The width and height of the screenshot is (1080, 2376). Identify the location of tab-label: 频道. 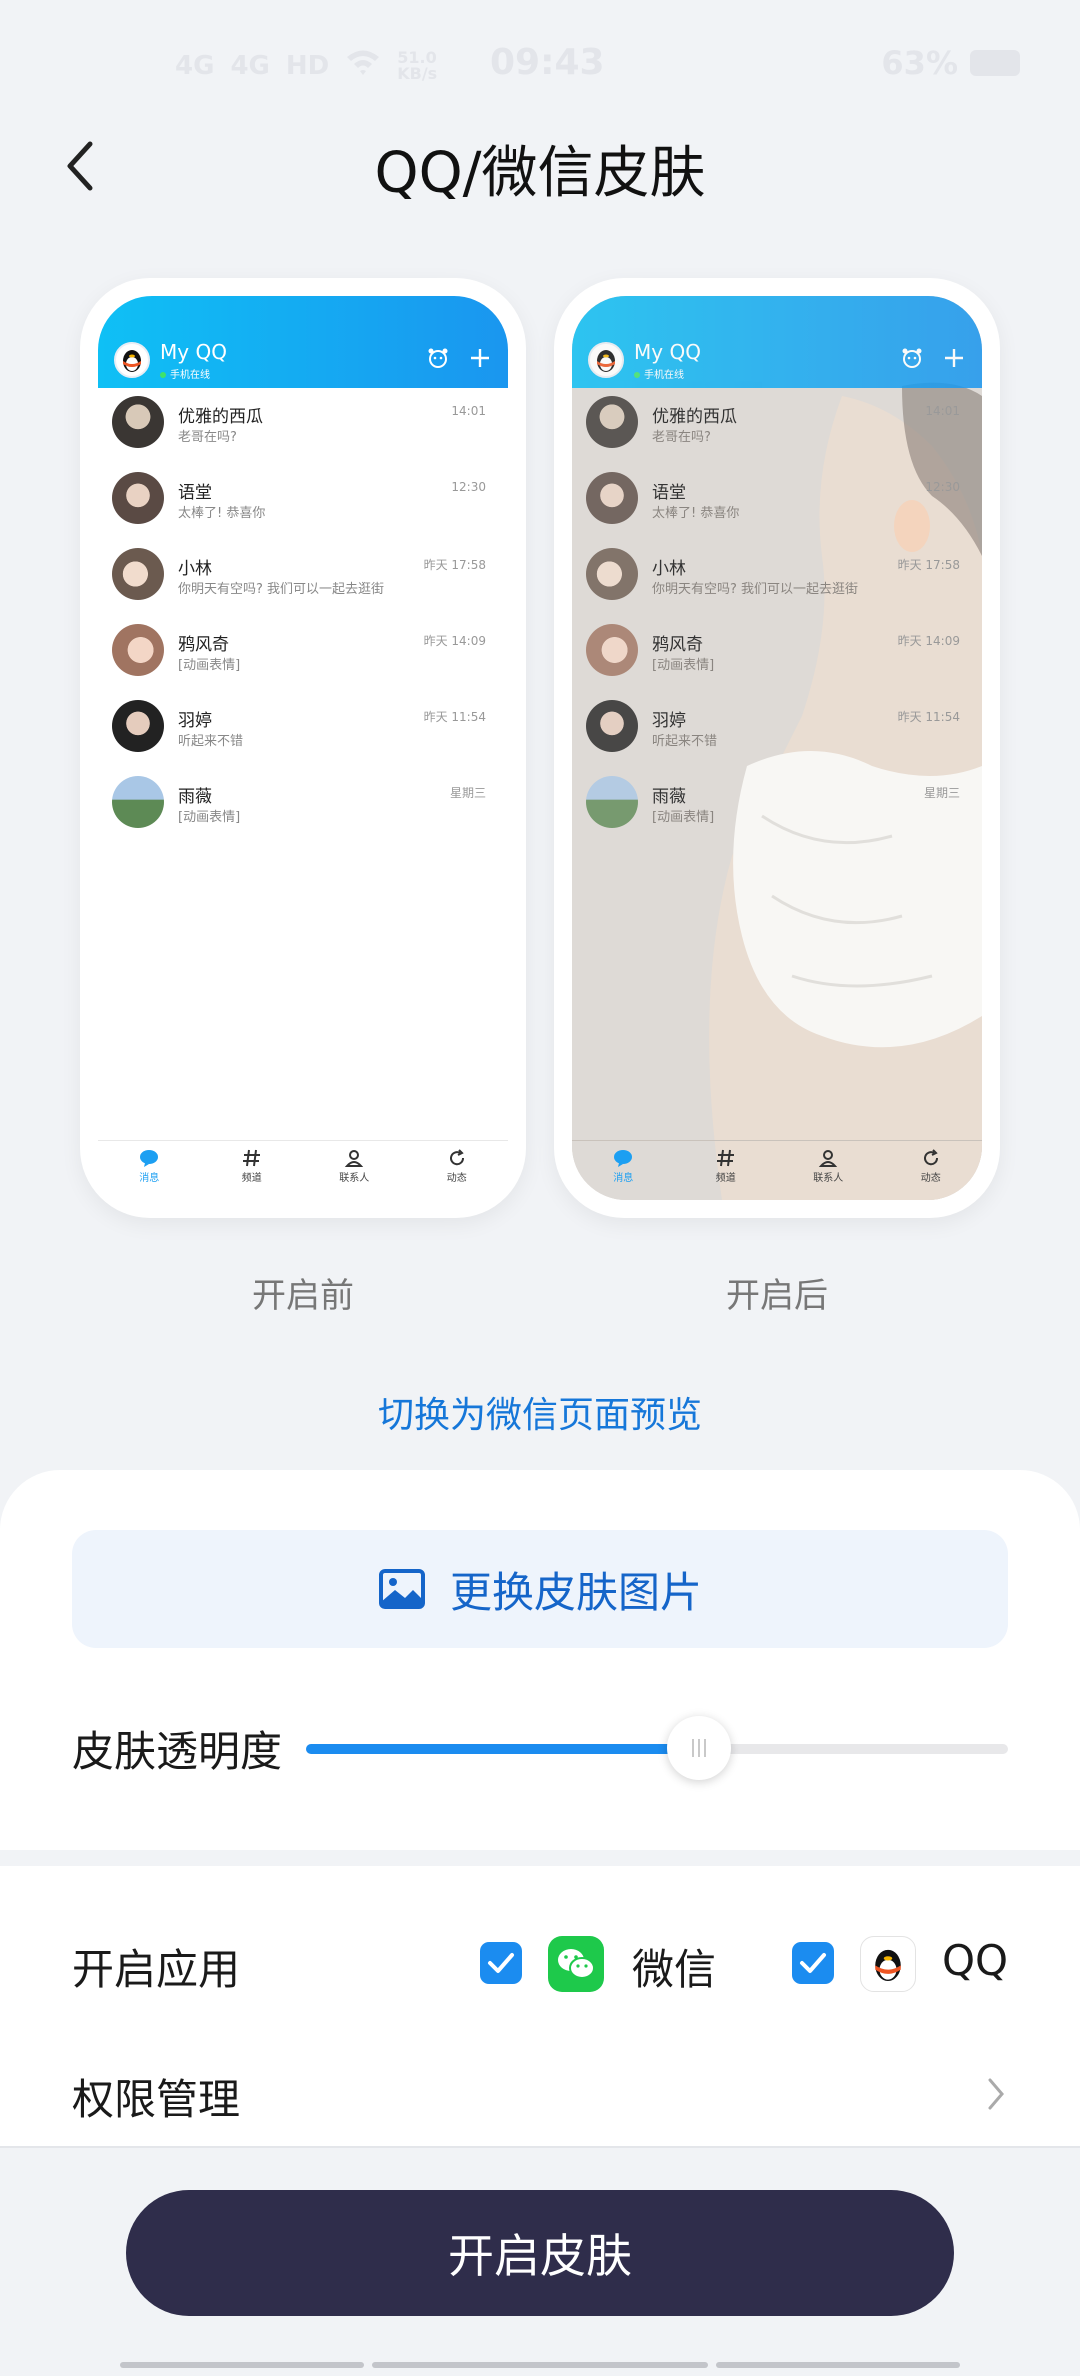
(251, 1178).